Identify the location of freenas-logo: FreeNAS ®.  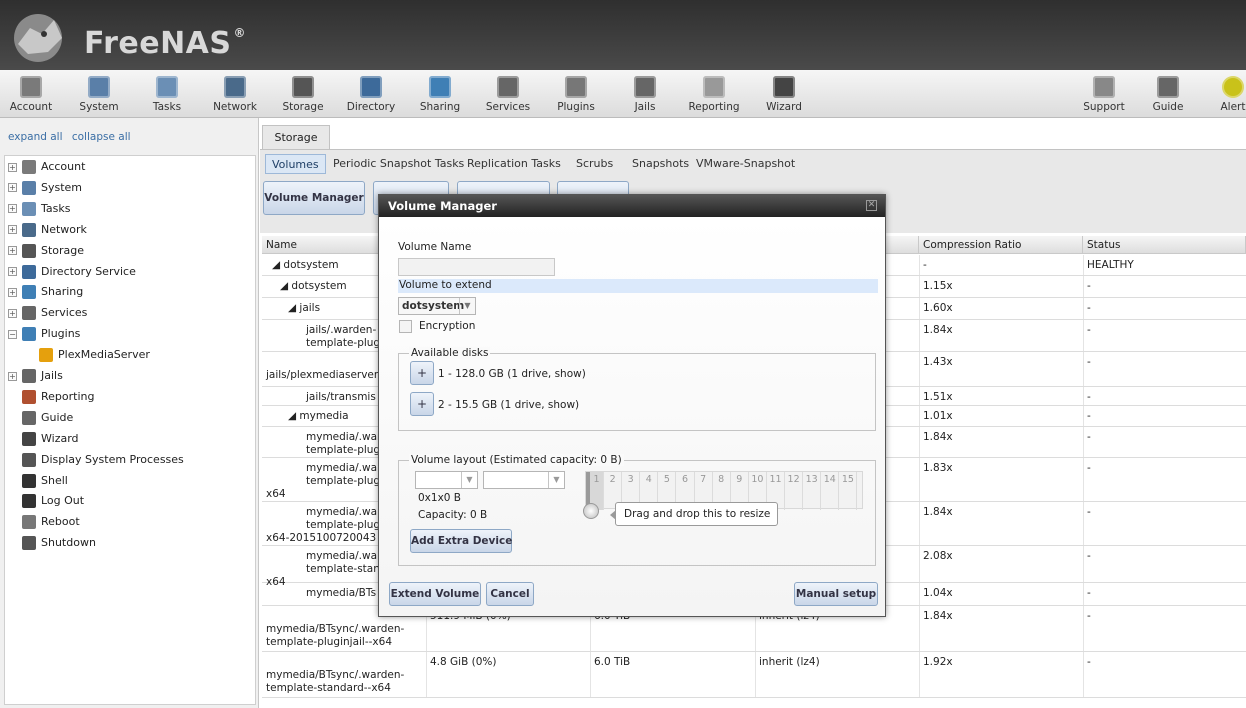
(127, 36).